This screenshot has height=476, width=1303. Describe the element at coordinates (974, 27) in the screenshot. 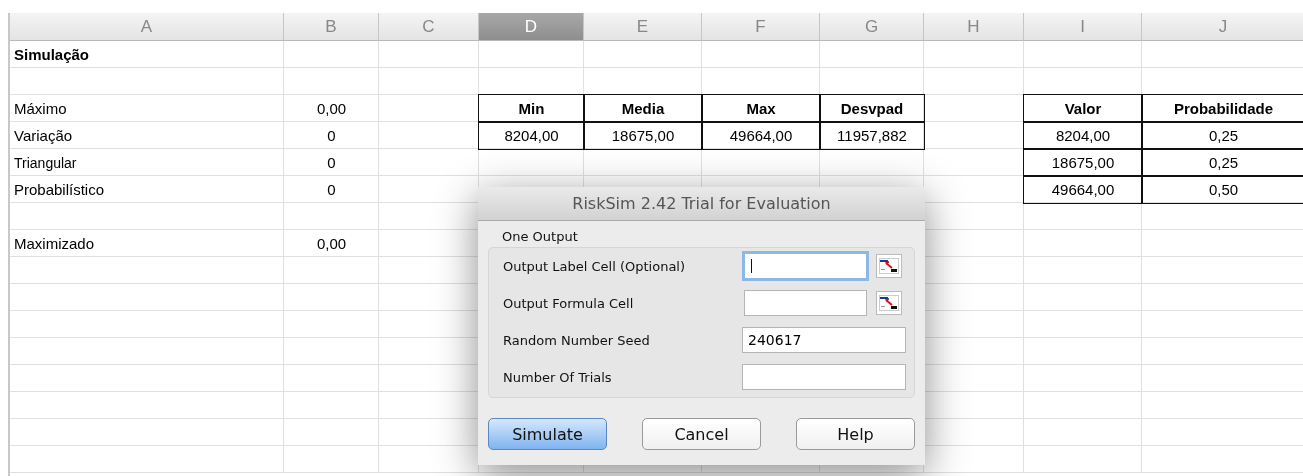

I see `column-header: H` at that location.